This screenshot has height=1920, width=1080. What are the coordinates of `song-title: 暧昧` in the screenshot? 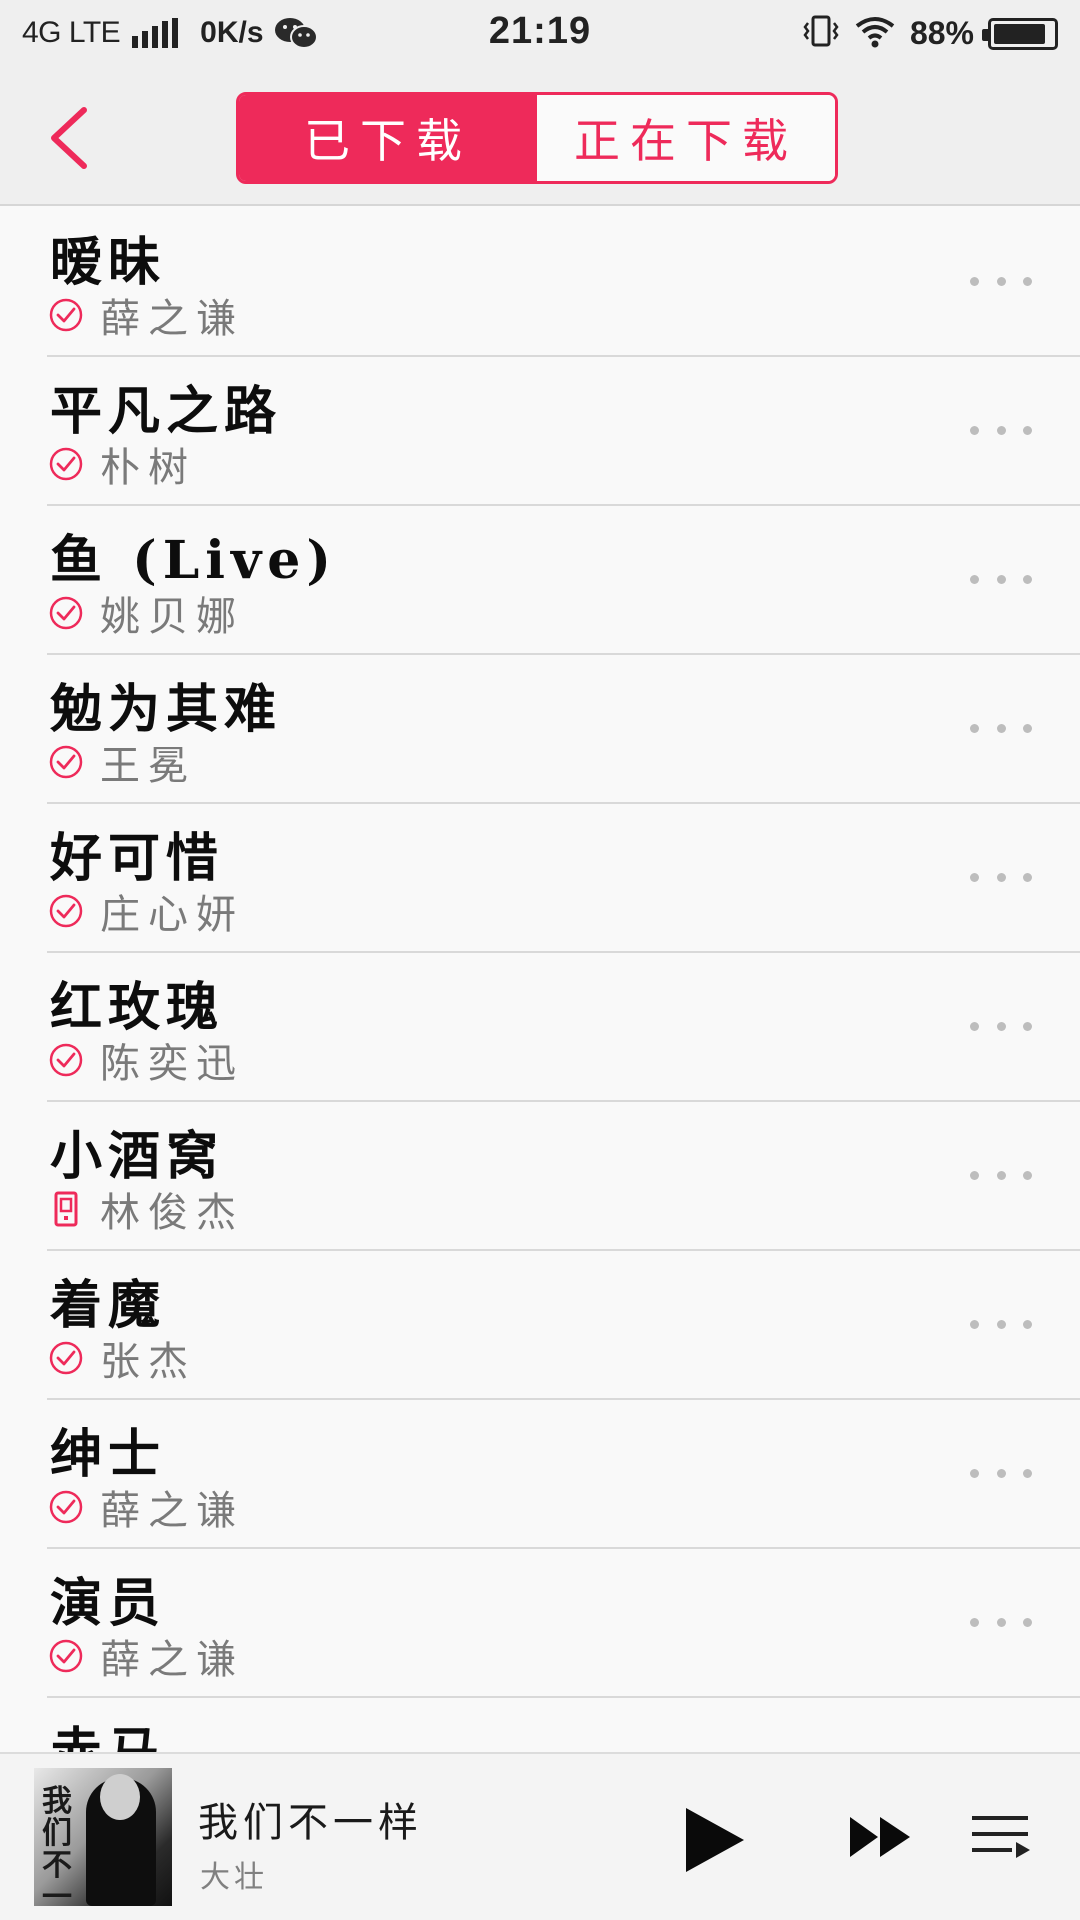 It's located at (108, 262).